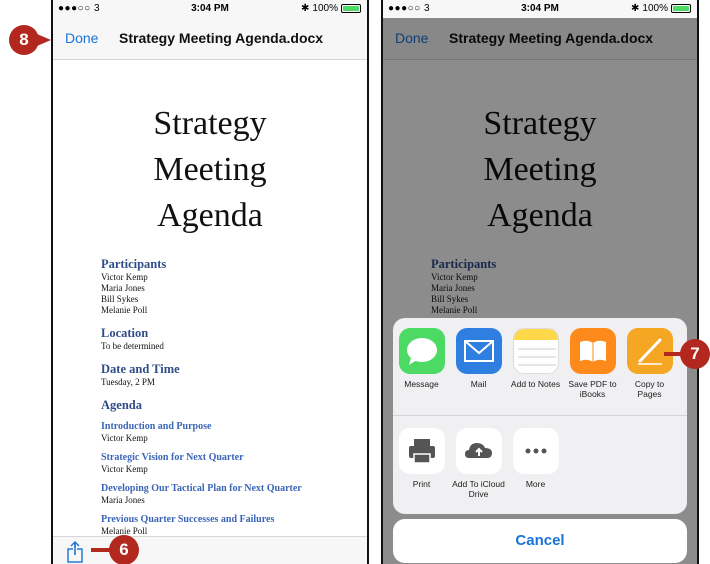 The height and width of the screenshot is (564, 710). I want to click on navigation-bar: Done Strategy Meeting Agenda.docx, so click(210, 39).